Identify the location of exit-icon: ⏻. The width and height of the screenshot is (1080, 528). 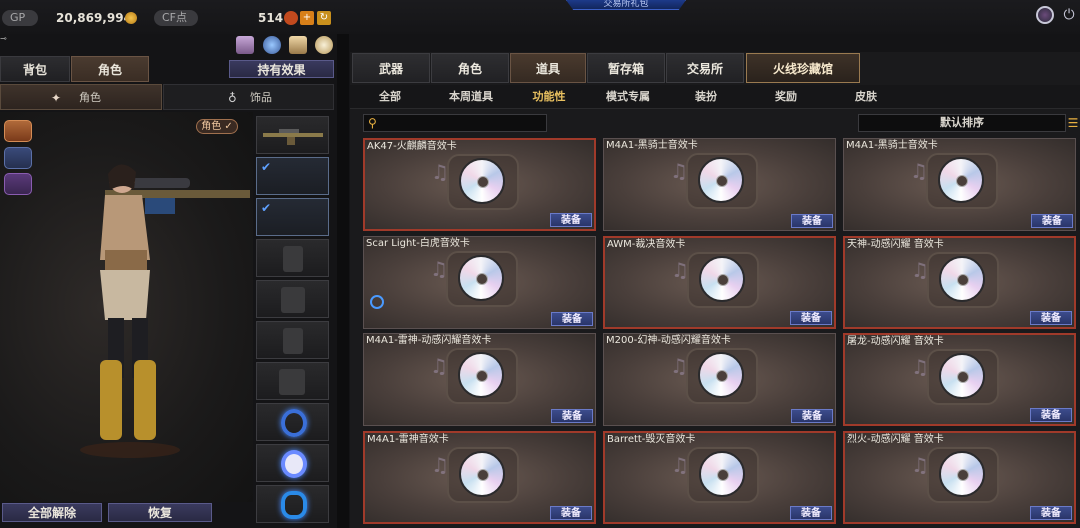
(1069, 15).